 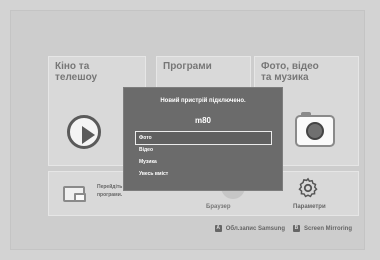 I want to click on menu-item-photo: Фото, so click(x=203, y=138).